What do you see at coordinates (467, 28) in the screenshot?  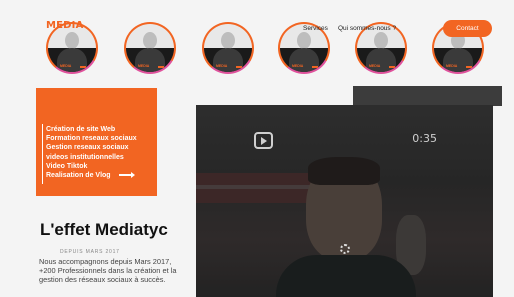 I see `contact-button: Contact` at bounding box center [467, 28].